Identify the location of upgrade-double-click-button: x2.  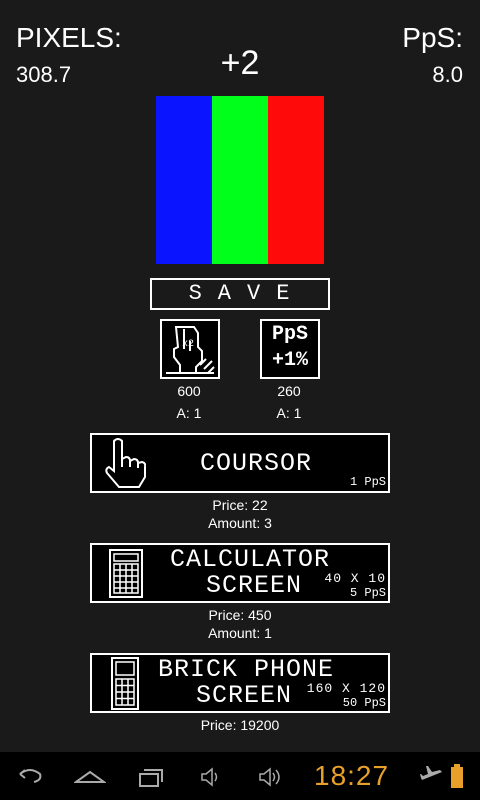
(190, 349).